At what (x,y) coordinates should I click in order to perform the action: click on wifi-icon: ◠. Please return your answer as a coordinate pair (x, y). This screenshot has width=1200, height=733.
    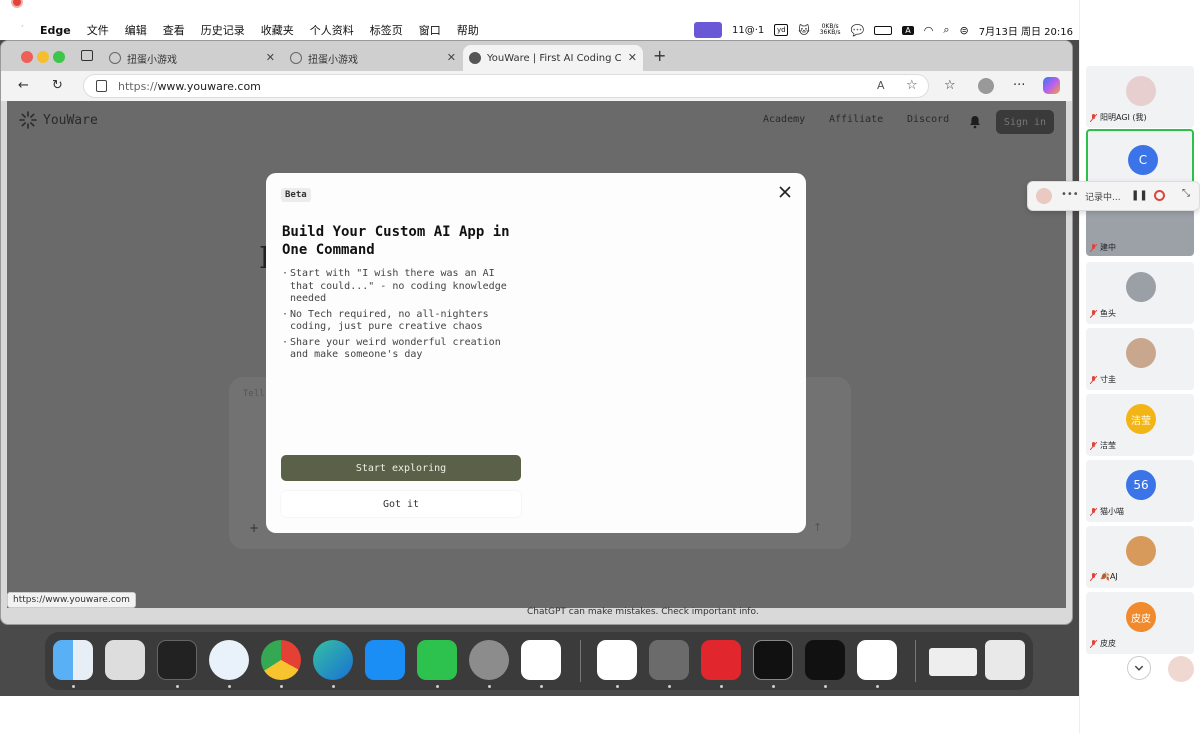
    Looking at the image, I should click on (929, 30).